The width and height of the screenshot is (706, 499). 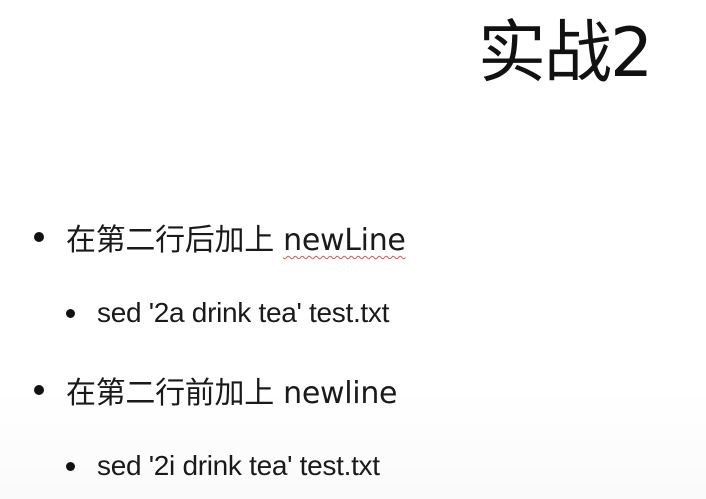 What do you see at coordinates (175, 393) in the screenshot?
I see `bullet-text-prefix: 在第二行前加上` at bounding box center [175, 393].